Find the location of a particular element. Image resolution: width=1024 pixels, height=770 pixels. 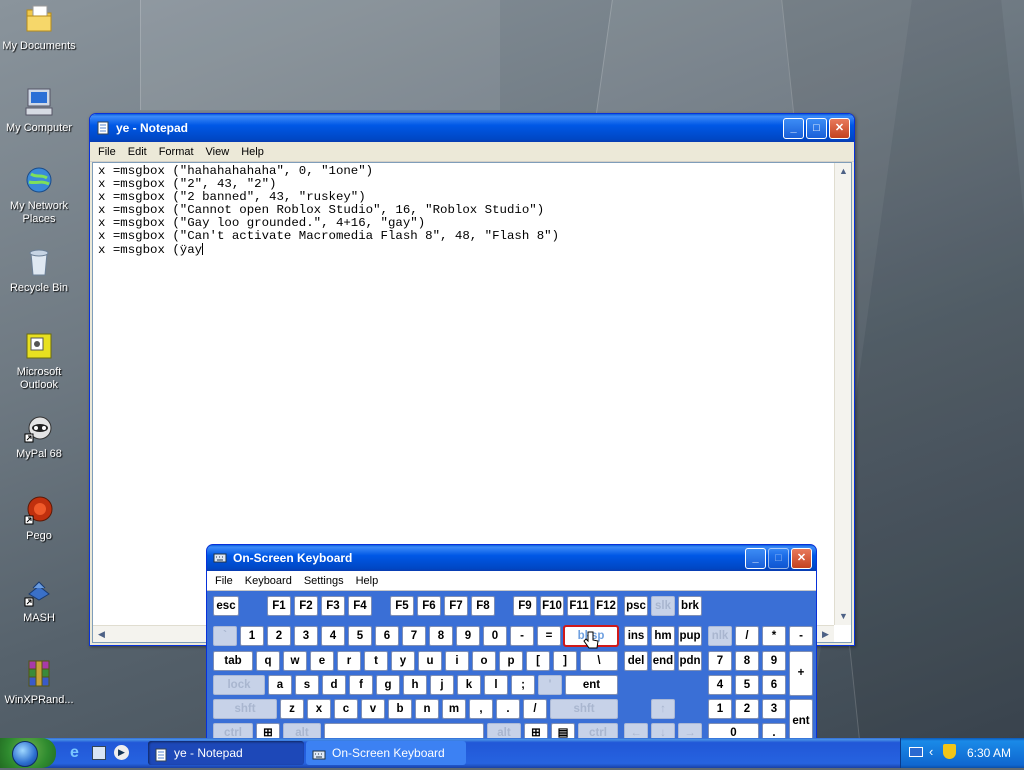

taskbar-item-notepad: ye - Notepad is located at coordinates (226, 753).